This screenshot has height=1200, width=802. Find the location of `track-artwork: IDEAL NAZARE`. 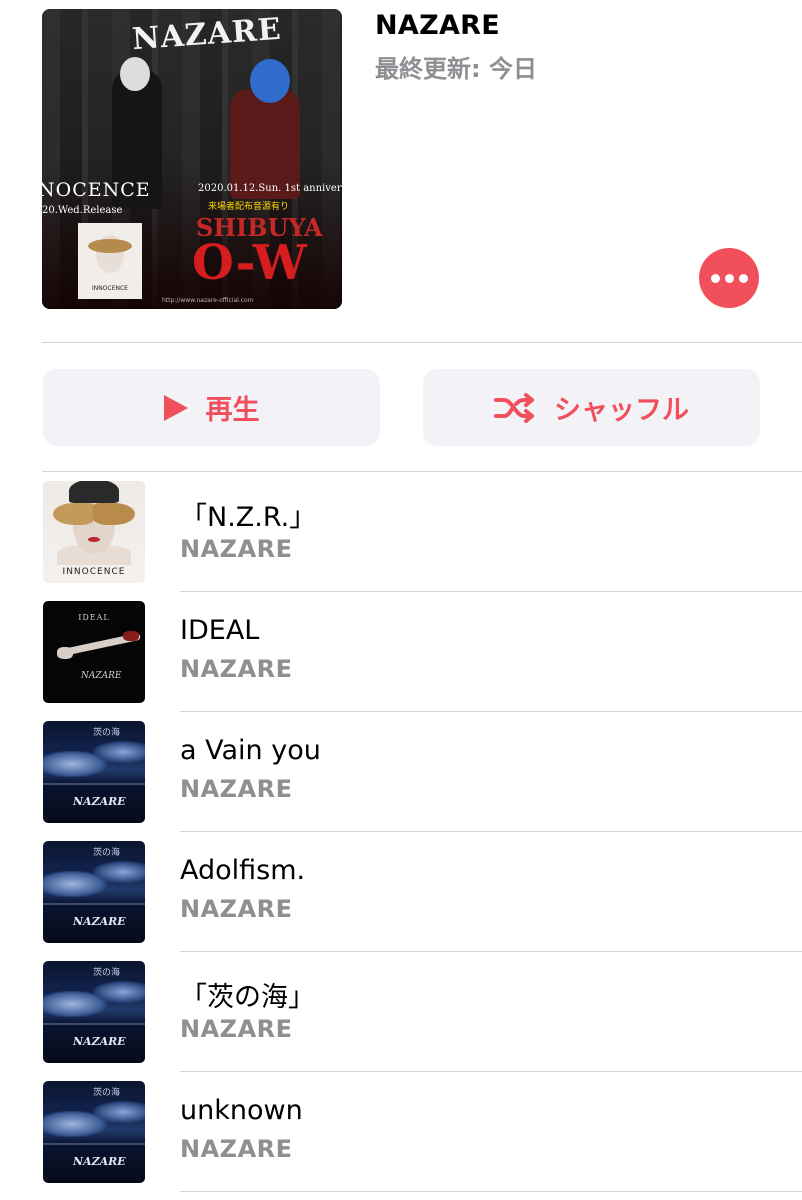

track-artwork: IDEAL NAZARE is located at coordinates (94, 652).